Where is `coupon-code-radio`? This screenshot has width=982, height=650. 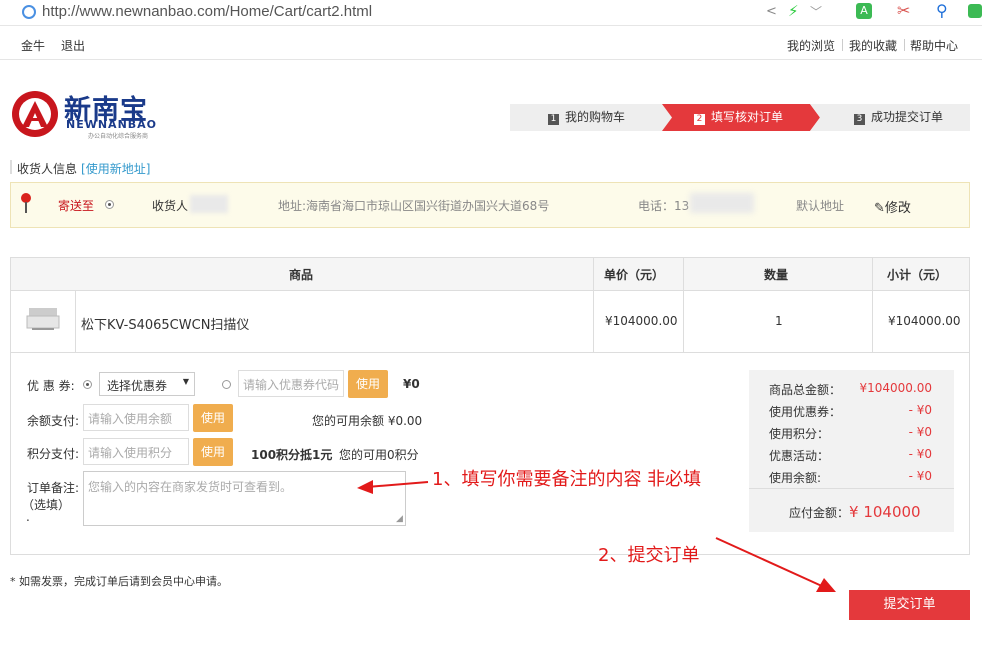
coupon-code-radio is located at coordinates (226, 384).